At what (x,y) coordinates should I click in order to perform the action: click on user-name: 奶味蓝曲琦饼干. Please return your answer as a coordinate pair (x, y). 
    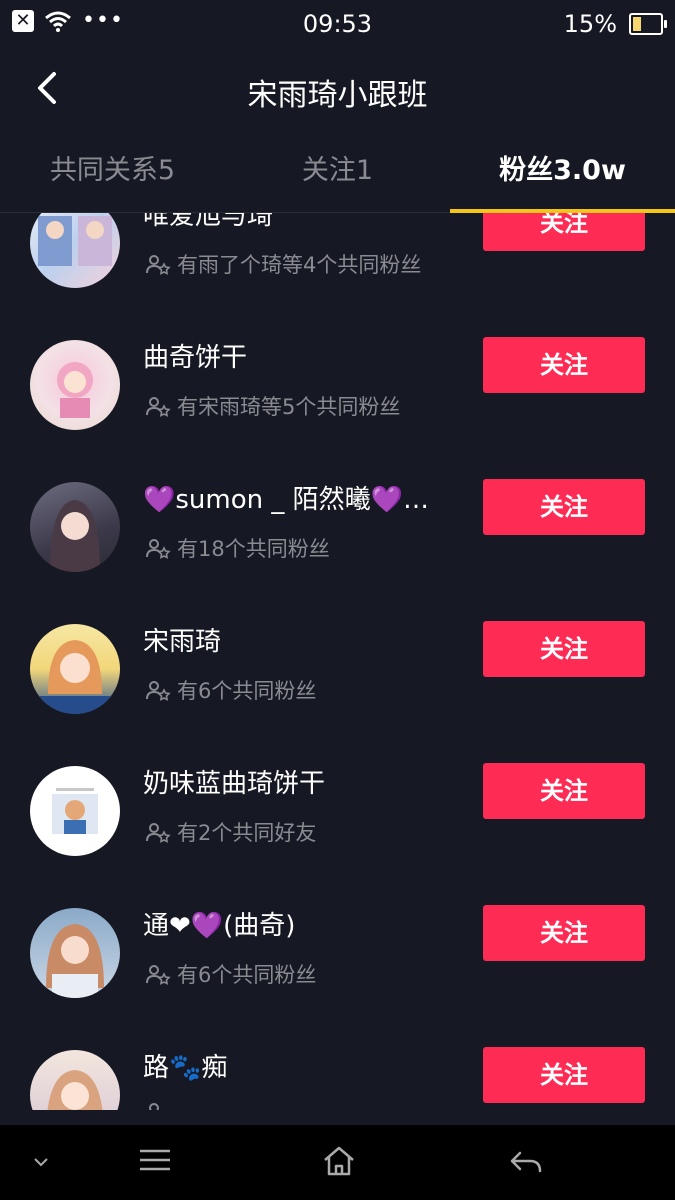
    Looking at the image, I should click on (234, 781).